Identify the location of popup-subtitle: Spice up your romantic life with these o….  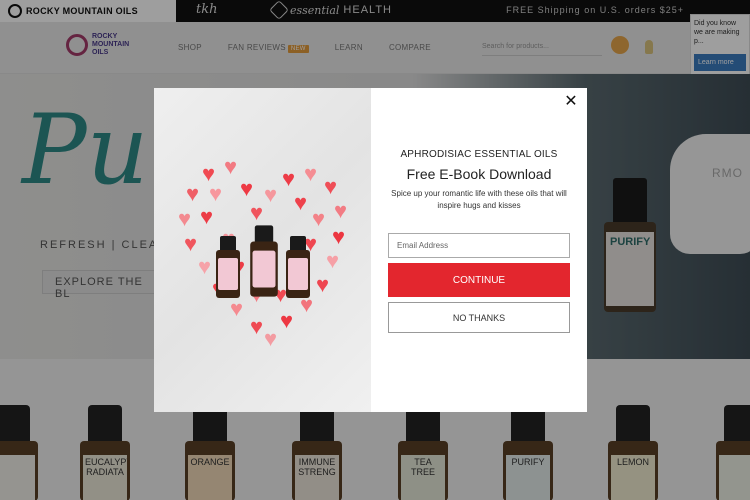
(479, 199).